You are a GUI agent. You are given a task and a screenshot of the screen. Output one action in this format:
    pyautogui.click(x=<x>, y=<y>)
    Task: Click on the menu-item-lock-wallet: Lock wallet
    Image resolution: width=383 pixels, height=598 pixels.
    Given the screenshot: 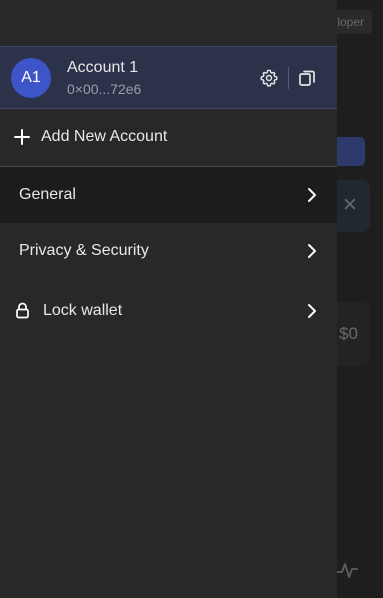 What is the action you would take?
    pyautogui.click(x=168, y=311)
    